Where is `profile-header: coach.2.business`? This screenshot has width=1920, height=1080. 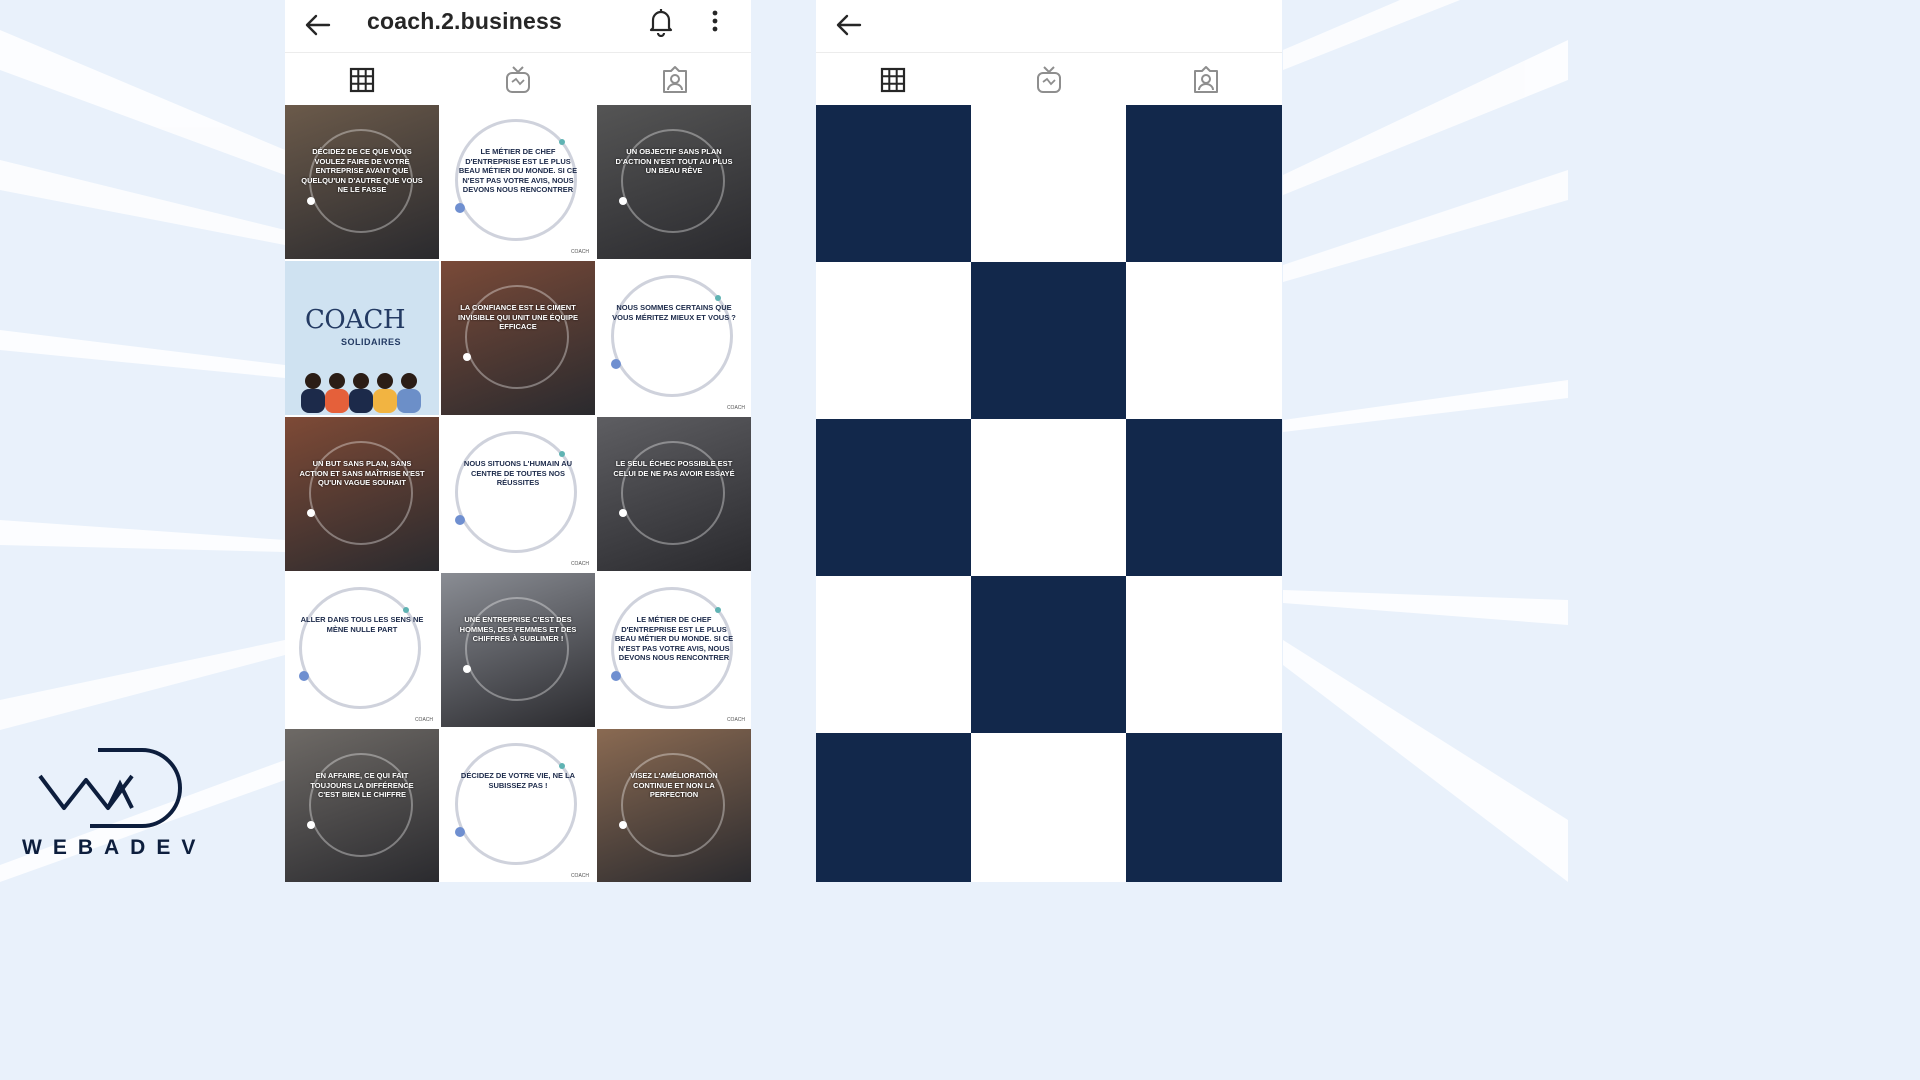 profile-header: coach.2.business is located at coordinates (518, 26).